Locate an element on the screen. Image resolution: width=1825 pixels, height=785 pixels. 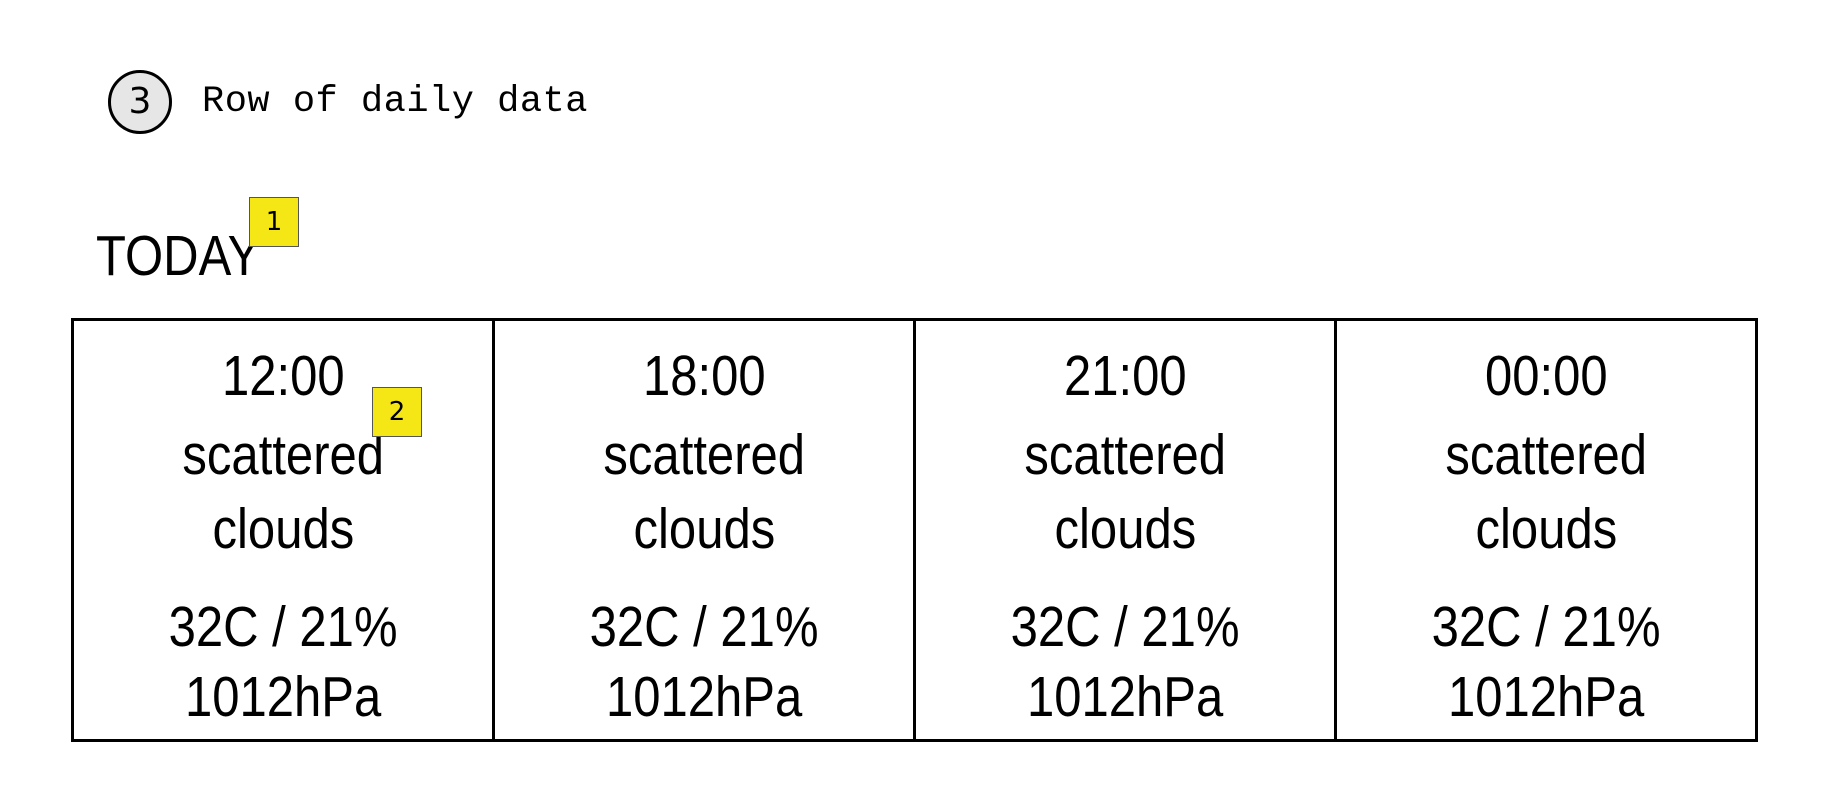
forecast-time: 18:00 is located at coordinates (704, 376).